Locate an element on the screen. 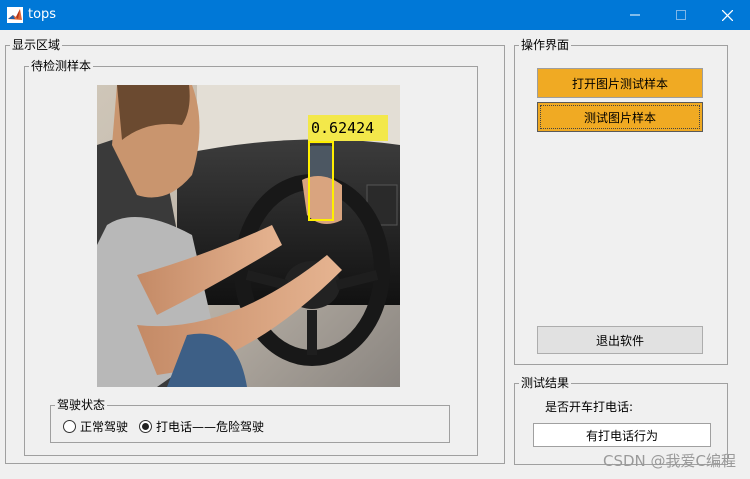 The width and height of the screenshot is (750, 479). minimize-icon is located at coordinates (635, 15).